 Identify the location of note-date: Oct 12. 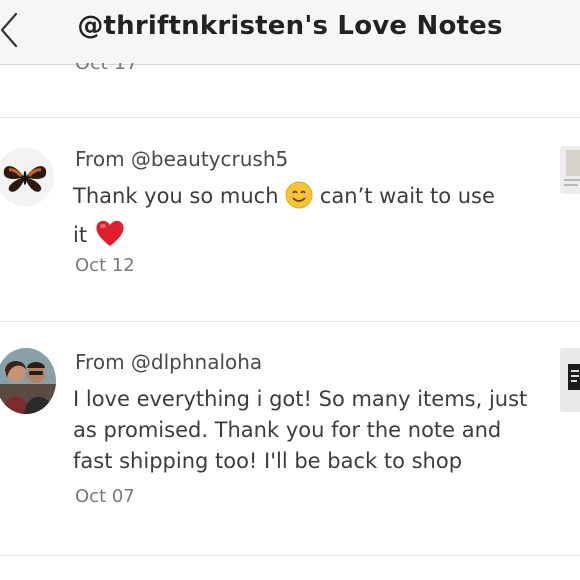
(105, 265).